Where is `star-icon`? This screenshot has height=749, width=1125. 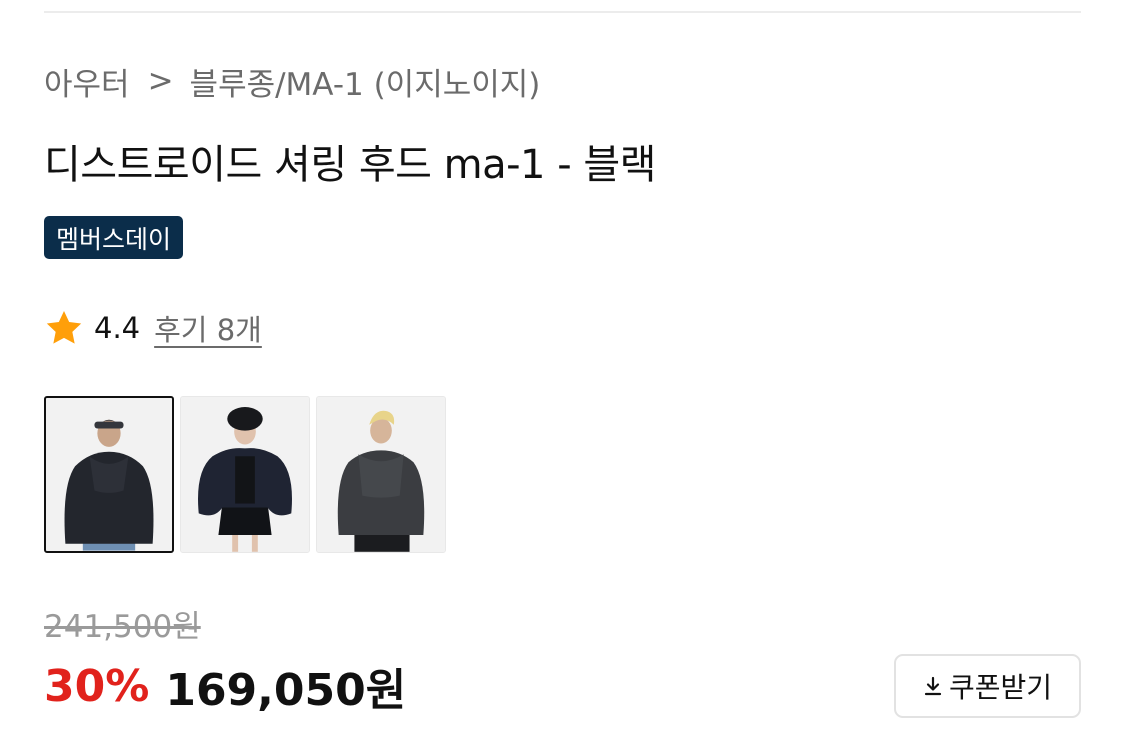
star-icon is located at coordinates (64, 327).